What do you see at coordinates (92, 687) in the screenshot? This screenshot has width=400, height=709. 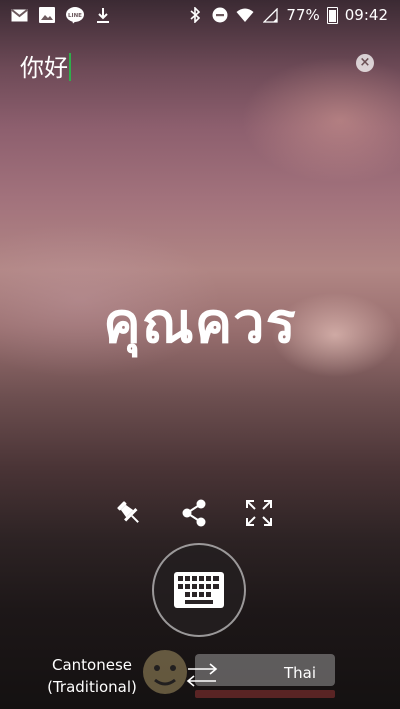 I see `source-language-line2: (Traditional)` at bounding box center [92, 687].